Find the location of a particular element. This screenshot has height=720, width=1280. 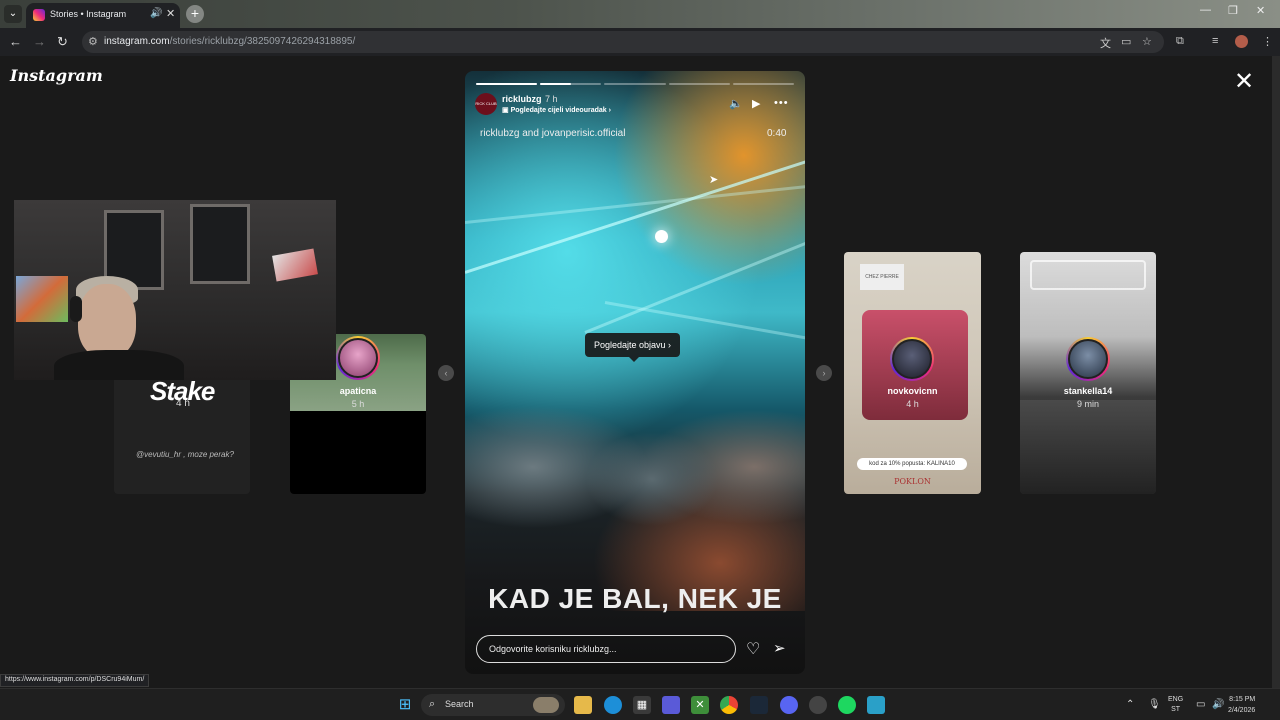

story-reply-input is located at coordinates (606, 649).